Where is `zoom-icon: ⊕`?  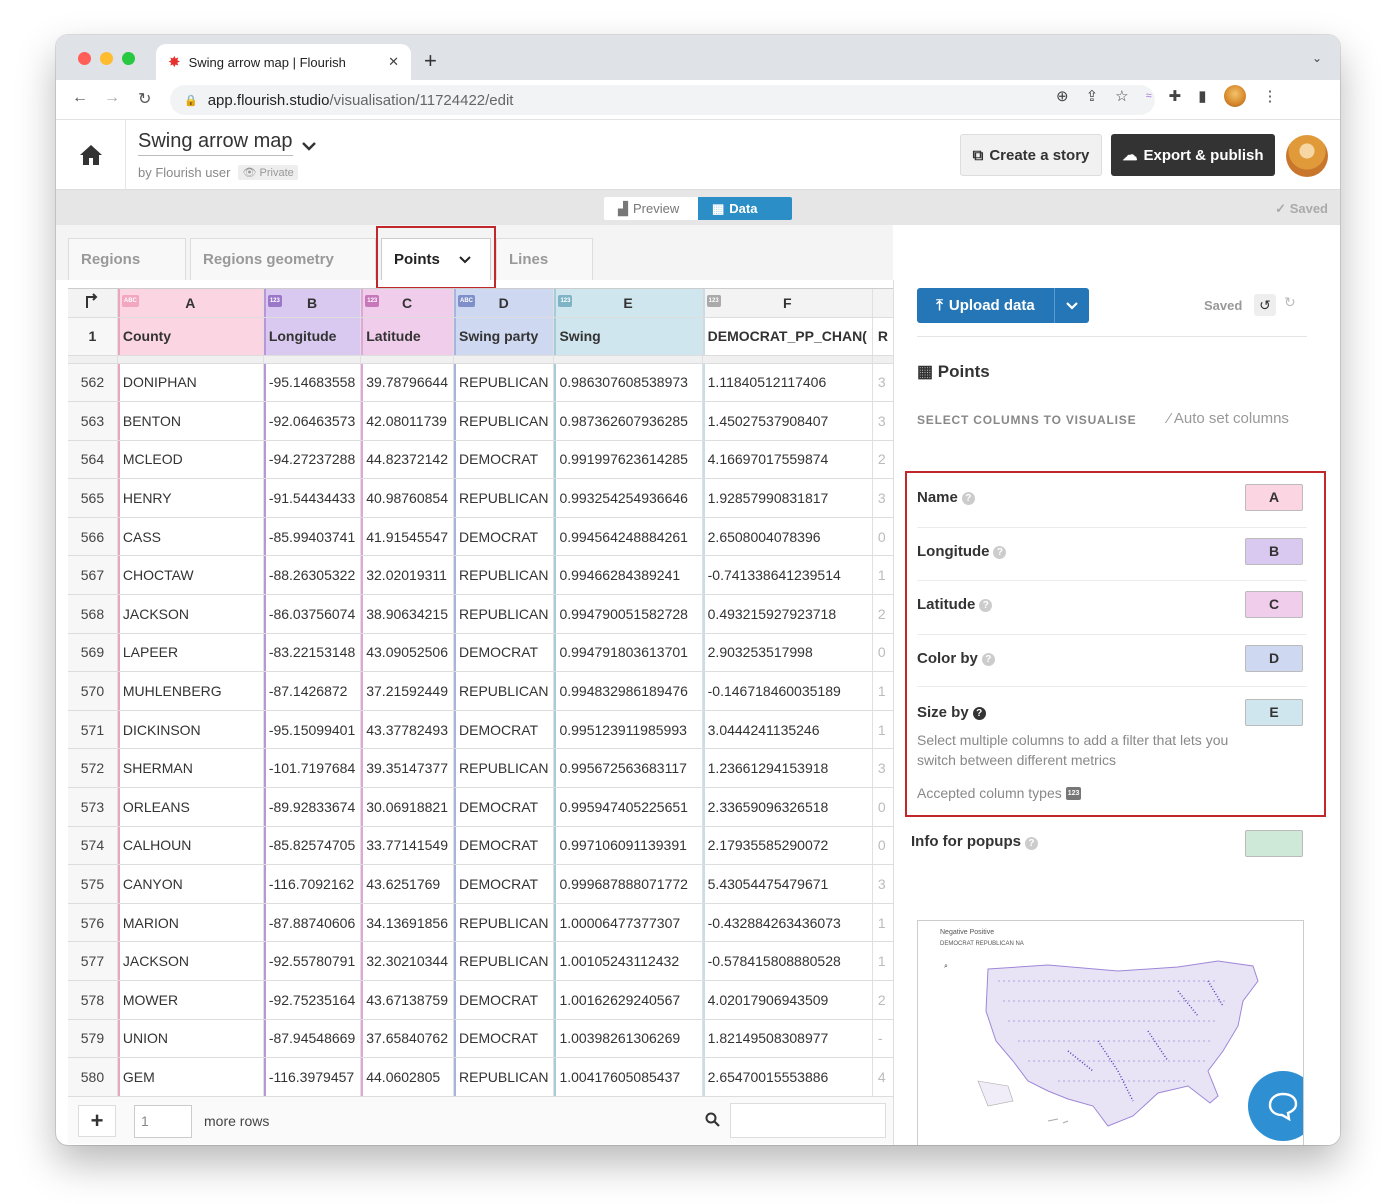 zoom-icon: ⊕ is located at coordinates (1062, 96).